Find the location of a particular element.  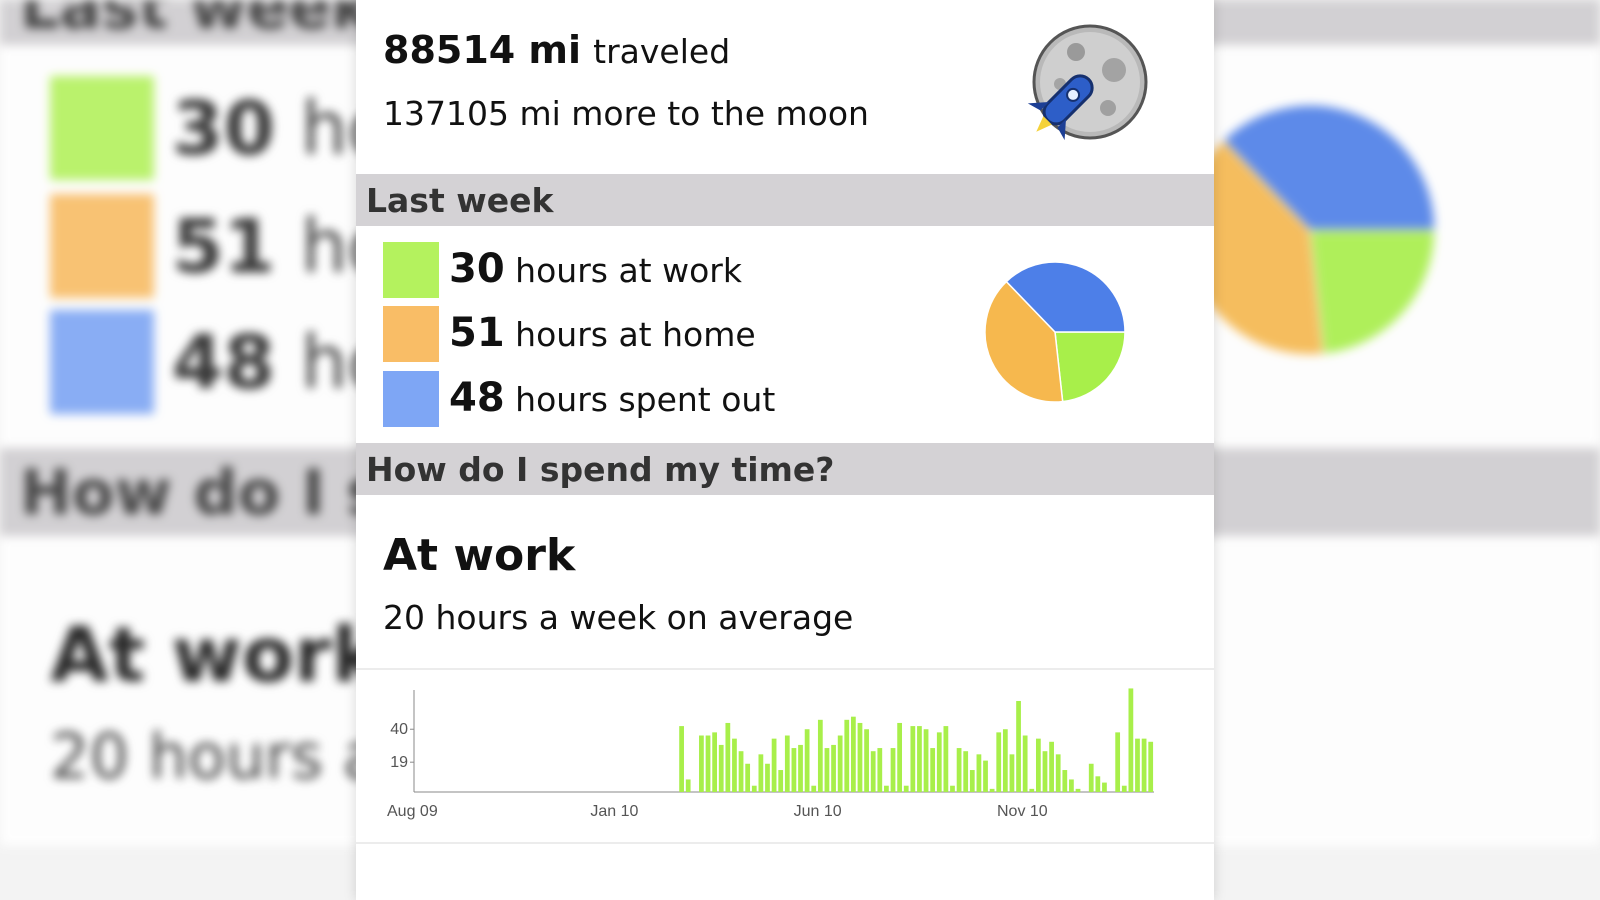

out-hours-text: 48 hours spent out is located at coordinates (612, 398).